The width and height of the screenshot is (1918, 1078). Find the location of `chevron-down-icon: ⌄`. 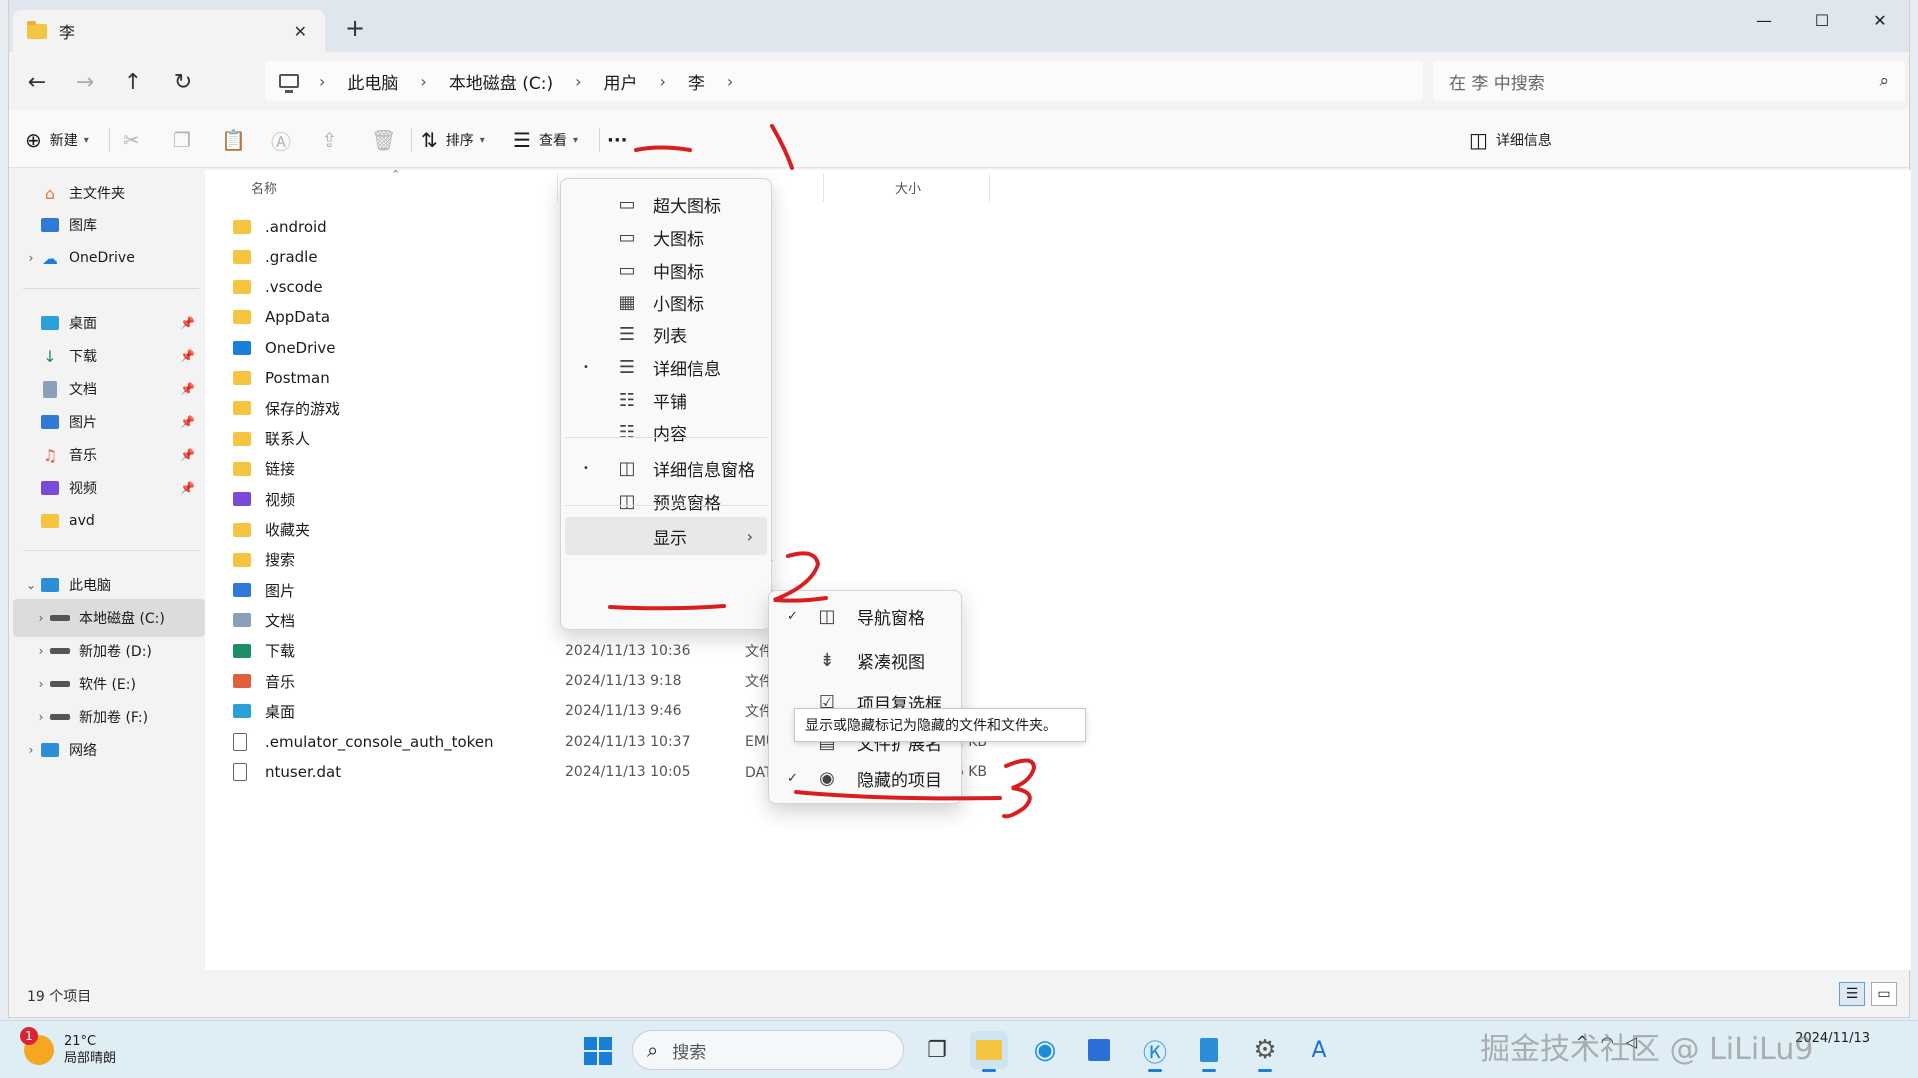

chevron-down-icon: ⌄ is located at coordinates (31, 585).